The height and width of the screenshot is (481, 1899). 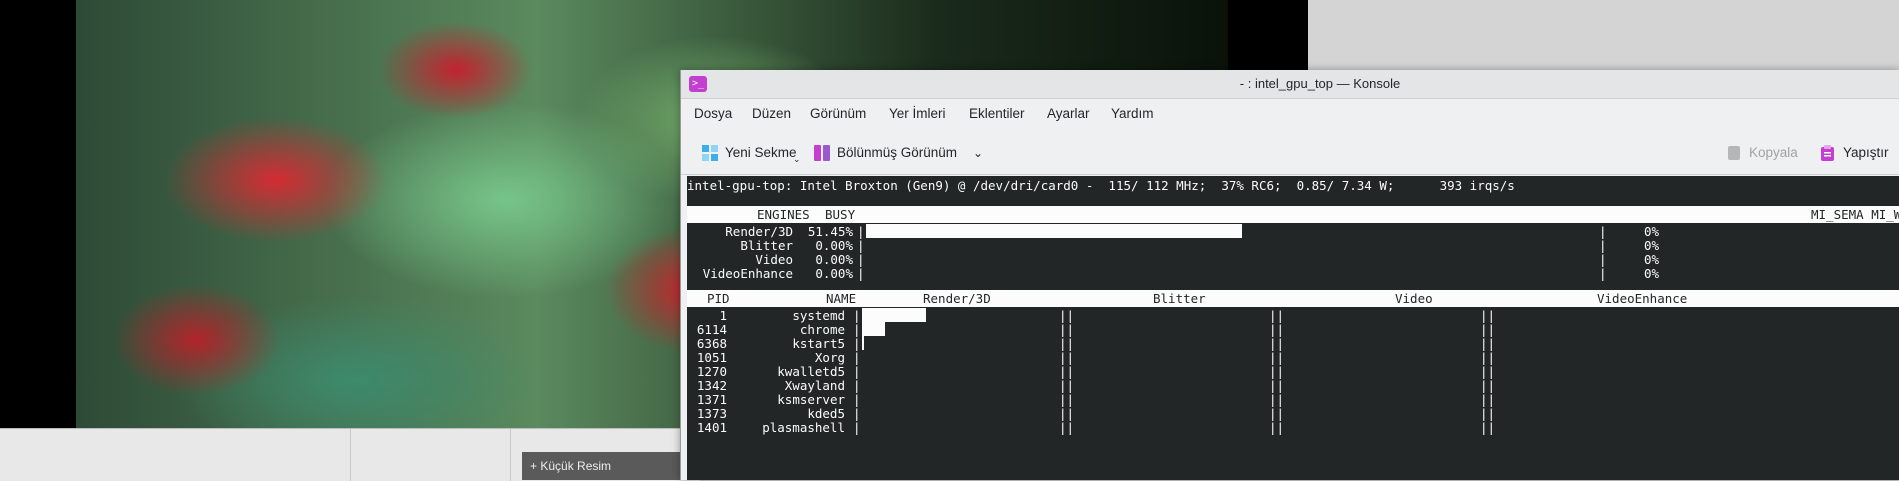 What do you see at coordinates (1132, 114) in the screenshot?
I see `menu-help: Yardım` at bounding box center [1132, 114].